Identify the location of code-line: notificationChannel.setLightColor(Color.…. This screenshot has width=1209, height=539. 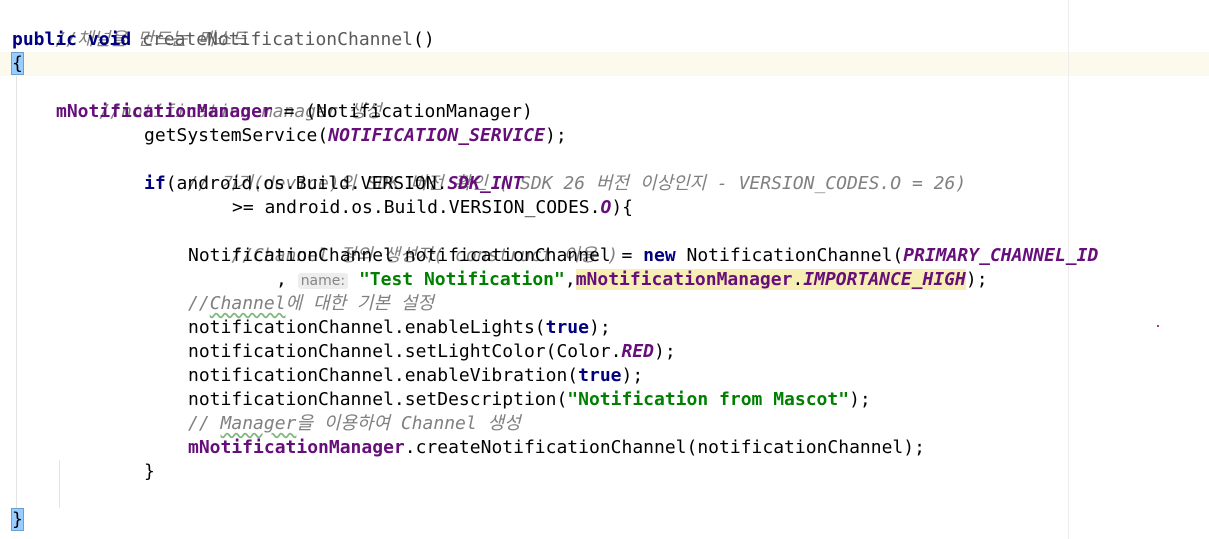
(432, 351).